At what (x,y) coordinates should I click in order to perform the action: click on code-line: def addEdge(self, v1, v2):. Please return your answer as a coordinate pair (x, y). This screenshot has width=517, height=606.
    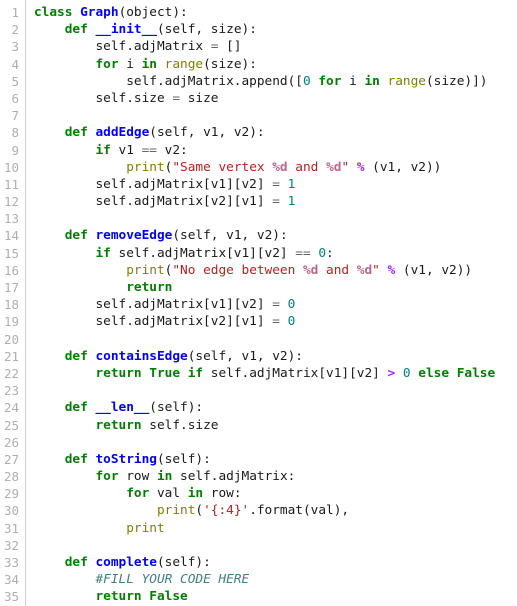
    Looking at the image, I should click on (275, 132).